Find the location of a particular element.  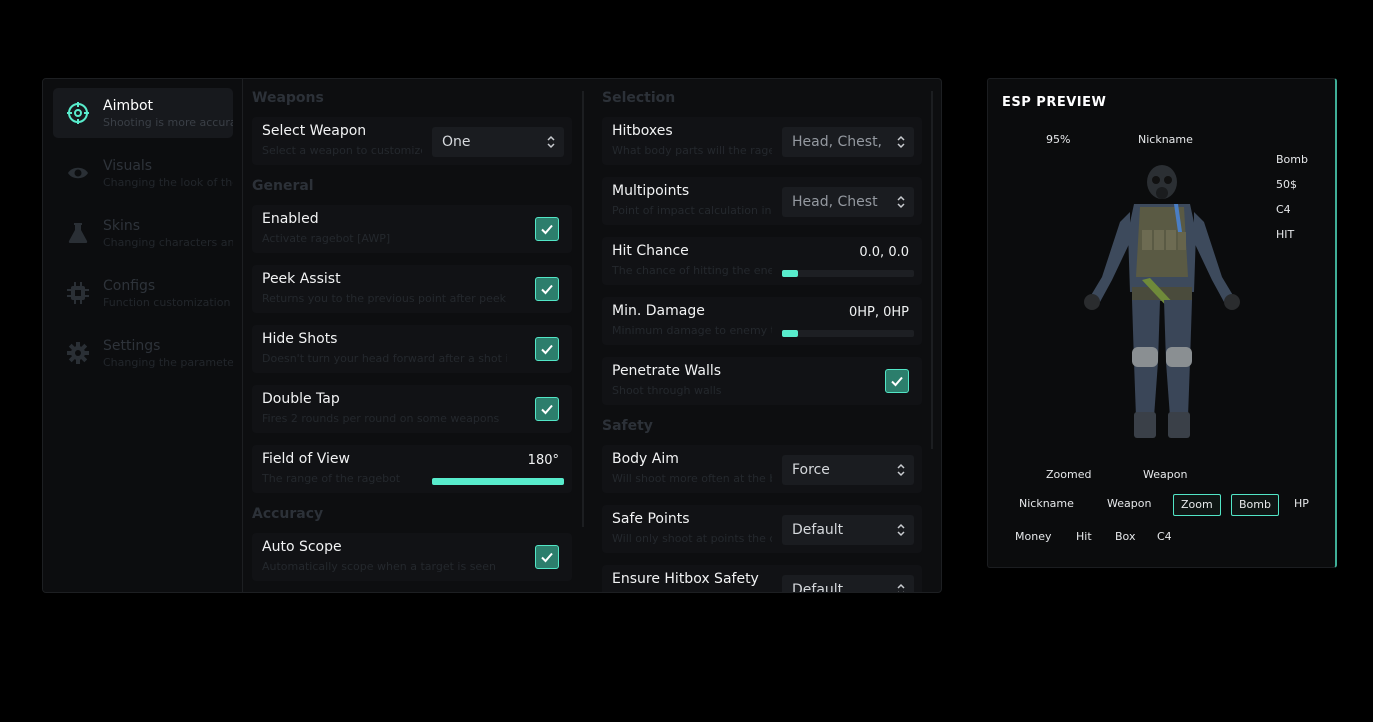

setting-desc: Select a weapon to customize is located at coordinates (342, 150).